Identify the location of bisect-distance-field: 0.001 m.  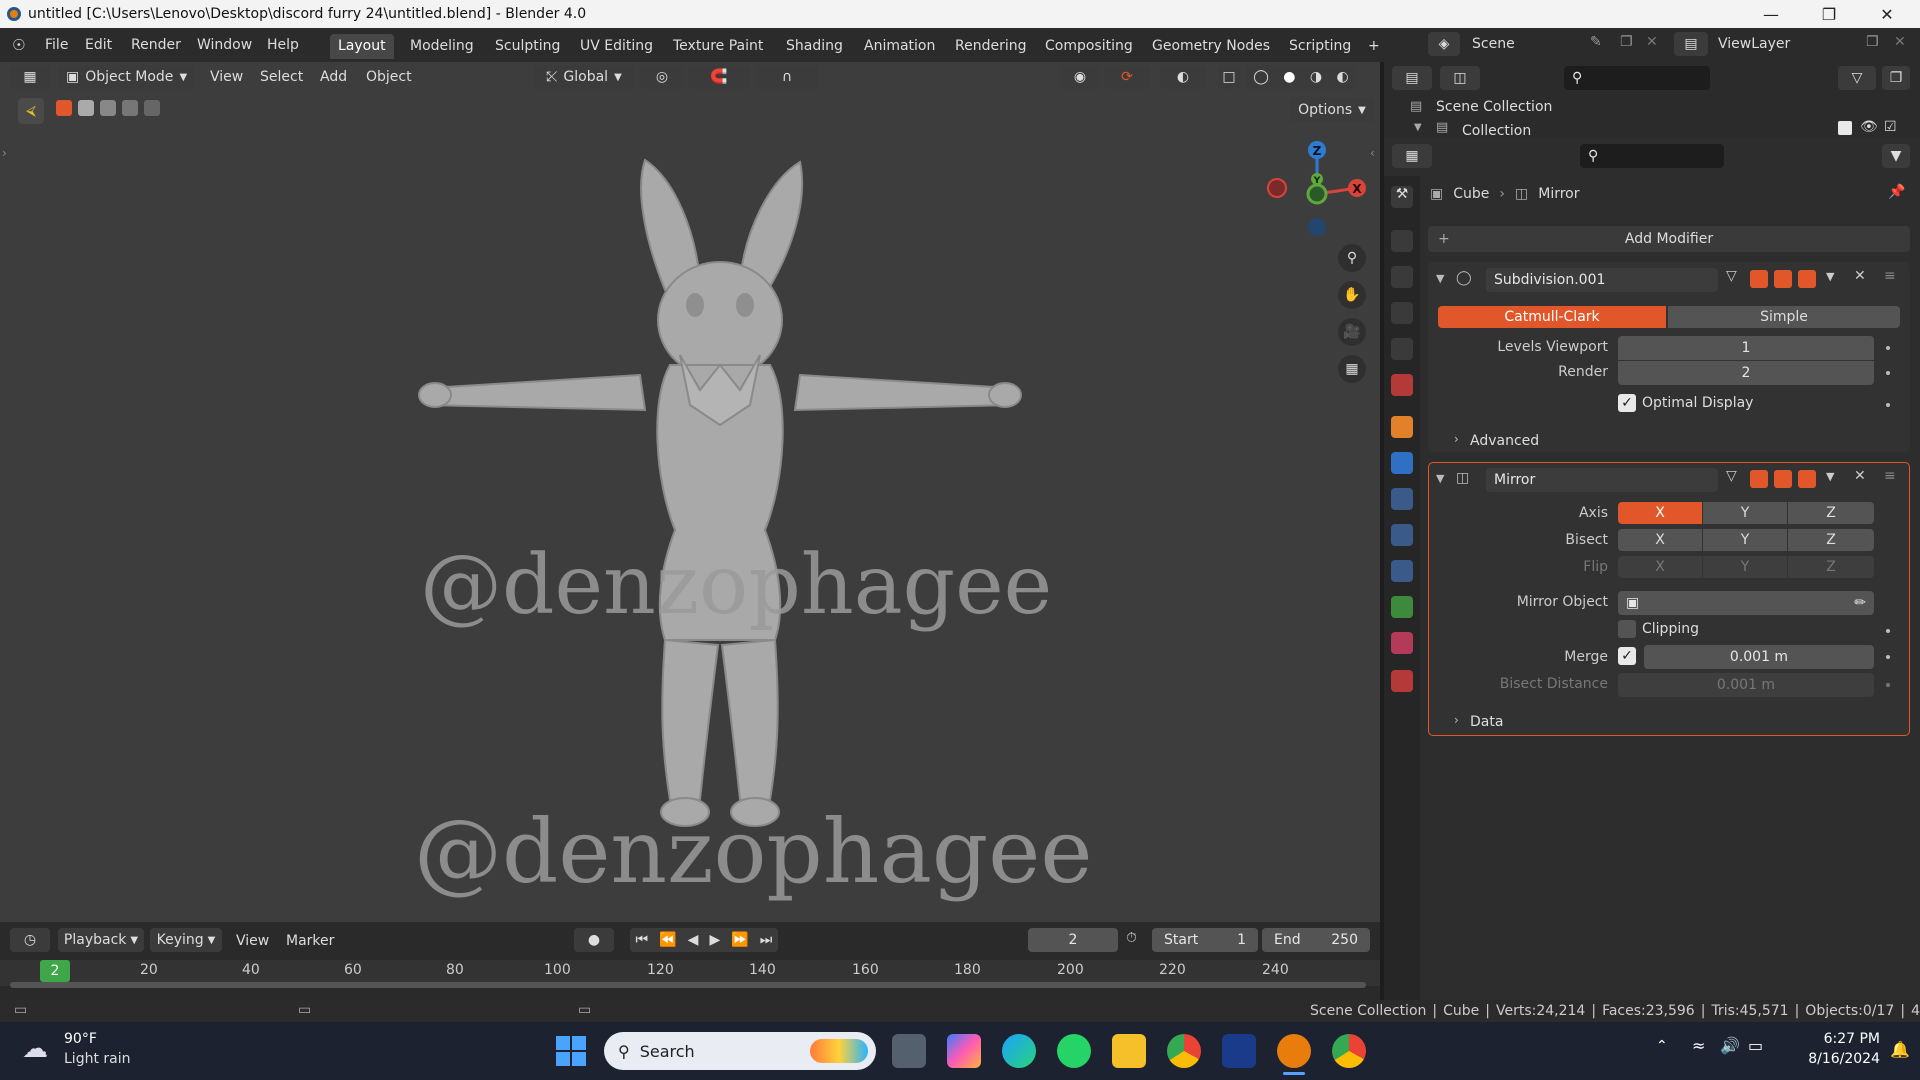
(1746, 685).